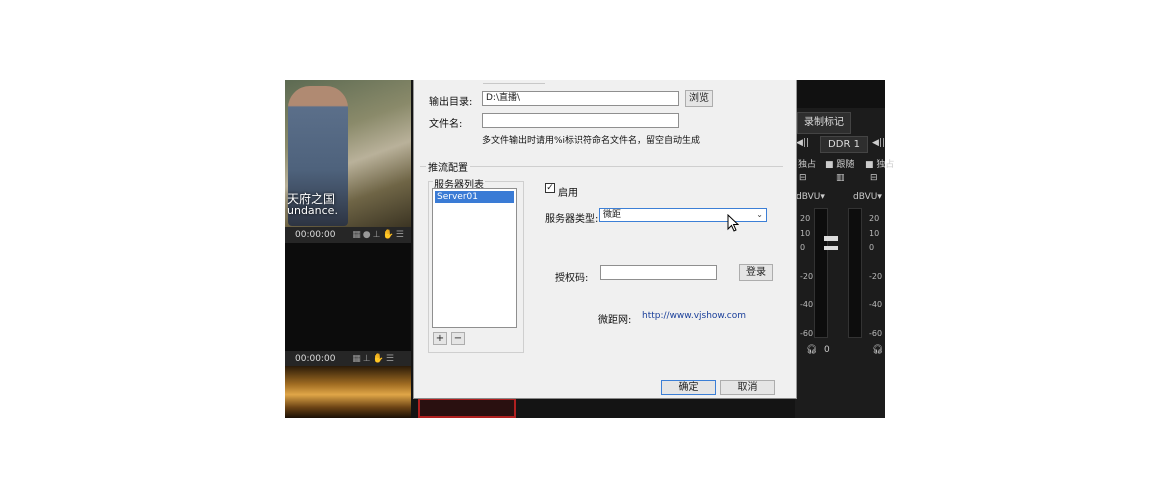 The image size is (1170, 500). Describe the element at coordinates (467, 408) in the screenshot. I see `selected-clip-thumbnail` at that location.